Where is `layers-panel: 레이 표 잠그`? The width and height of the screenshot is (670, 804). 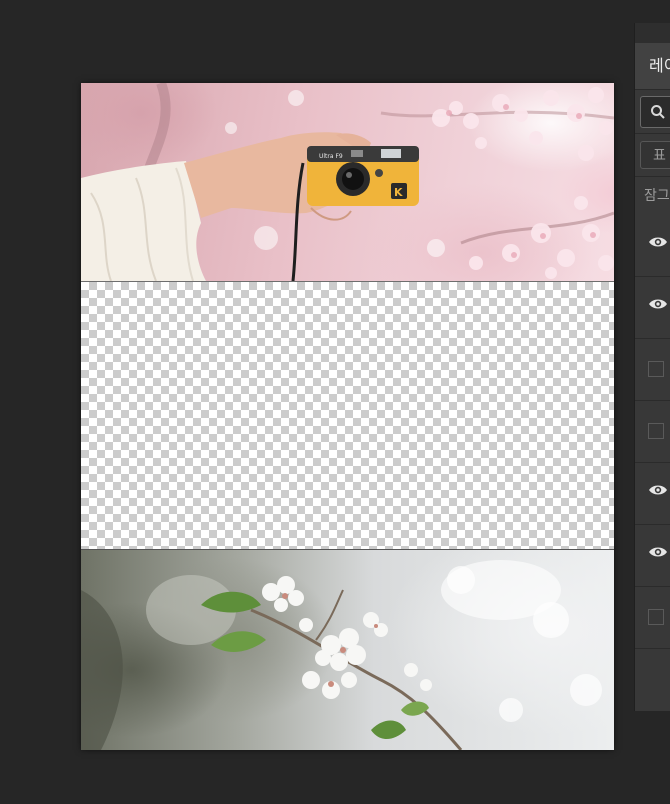
layers-panel: 레이 표 잠그 is located at coordinates (652, 367).